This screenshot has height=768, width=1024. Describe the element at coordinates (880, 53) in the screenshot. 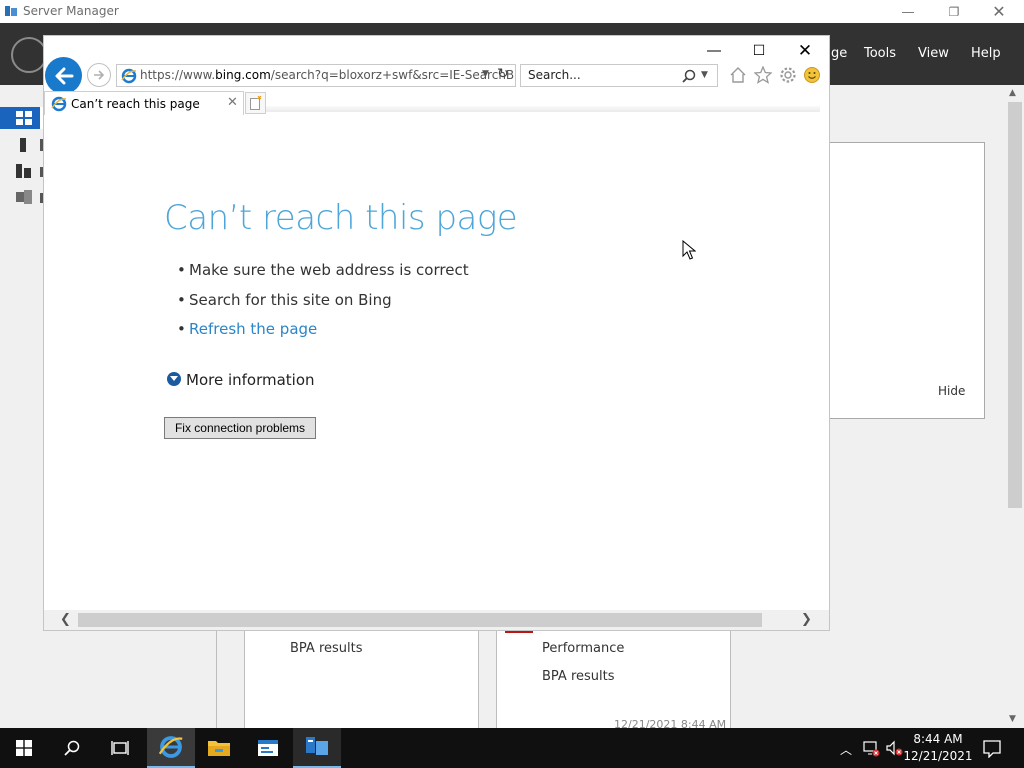

I see `menu-tools: Tools` at that location.